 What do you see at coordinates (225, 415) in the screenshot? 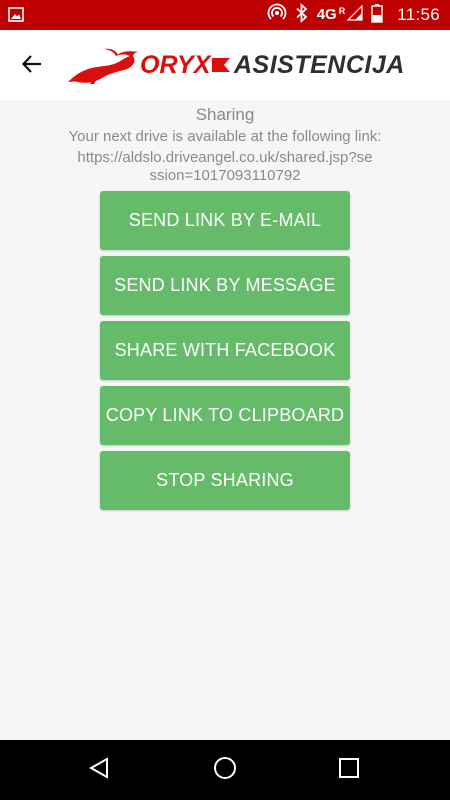
I see `copy-clipboard-button: COPY LINK TO CLIPBOARD` at bounding box center [225, 415].